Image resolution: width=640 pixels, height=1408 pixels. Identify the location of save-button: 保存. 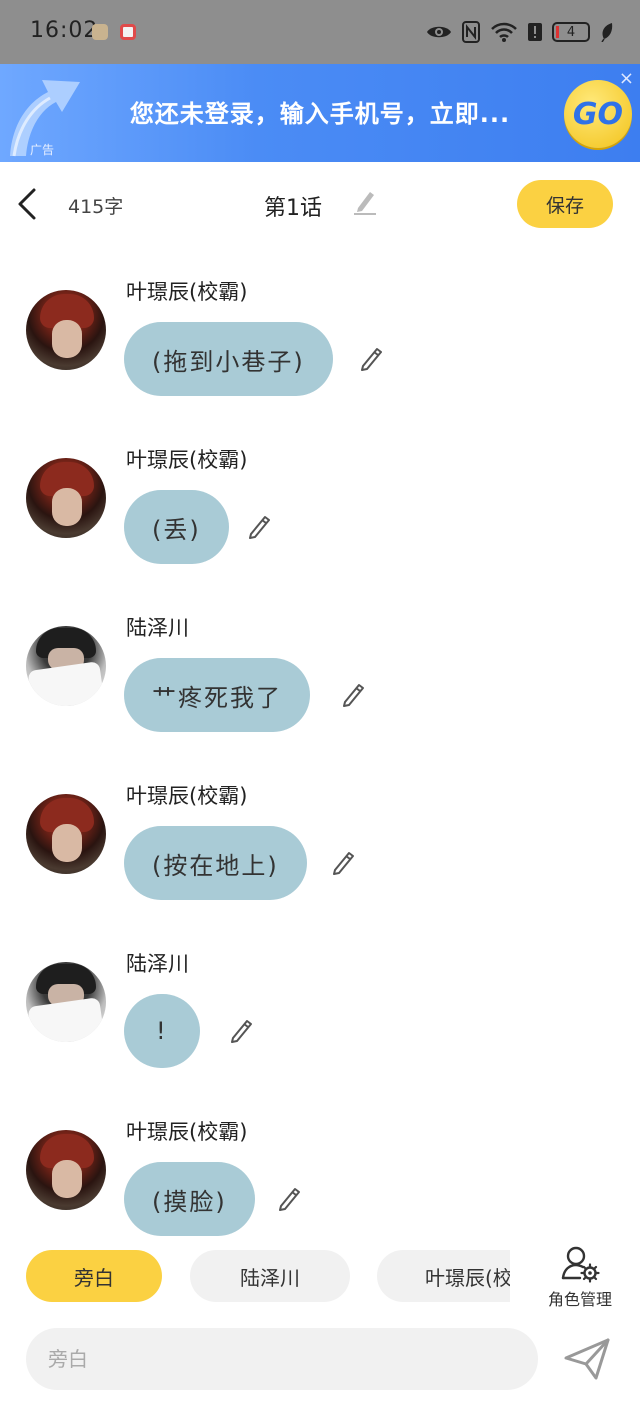
(565, 204).